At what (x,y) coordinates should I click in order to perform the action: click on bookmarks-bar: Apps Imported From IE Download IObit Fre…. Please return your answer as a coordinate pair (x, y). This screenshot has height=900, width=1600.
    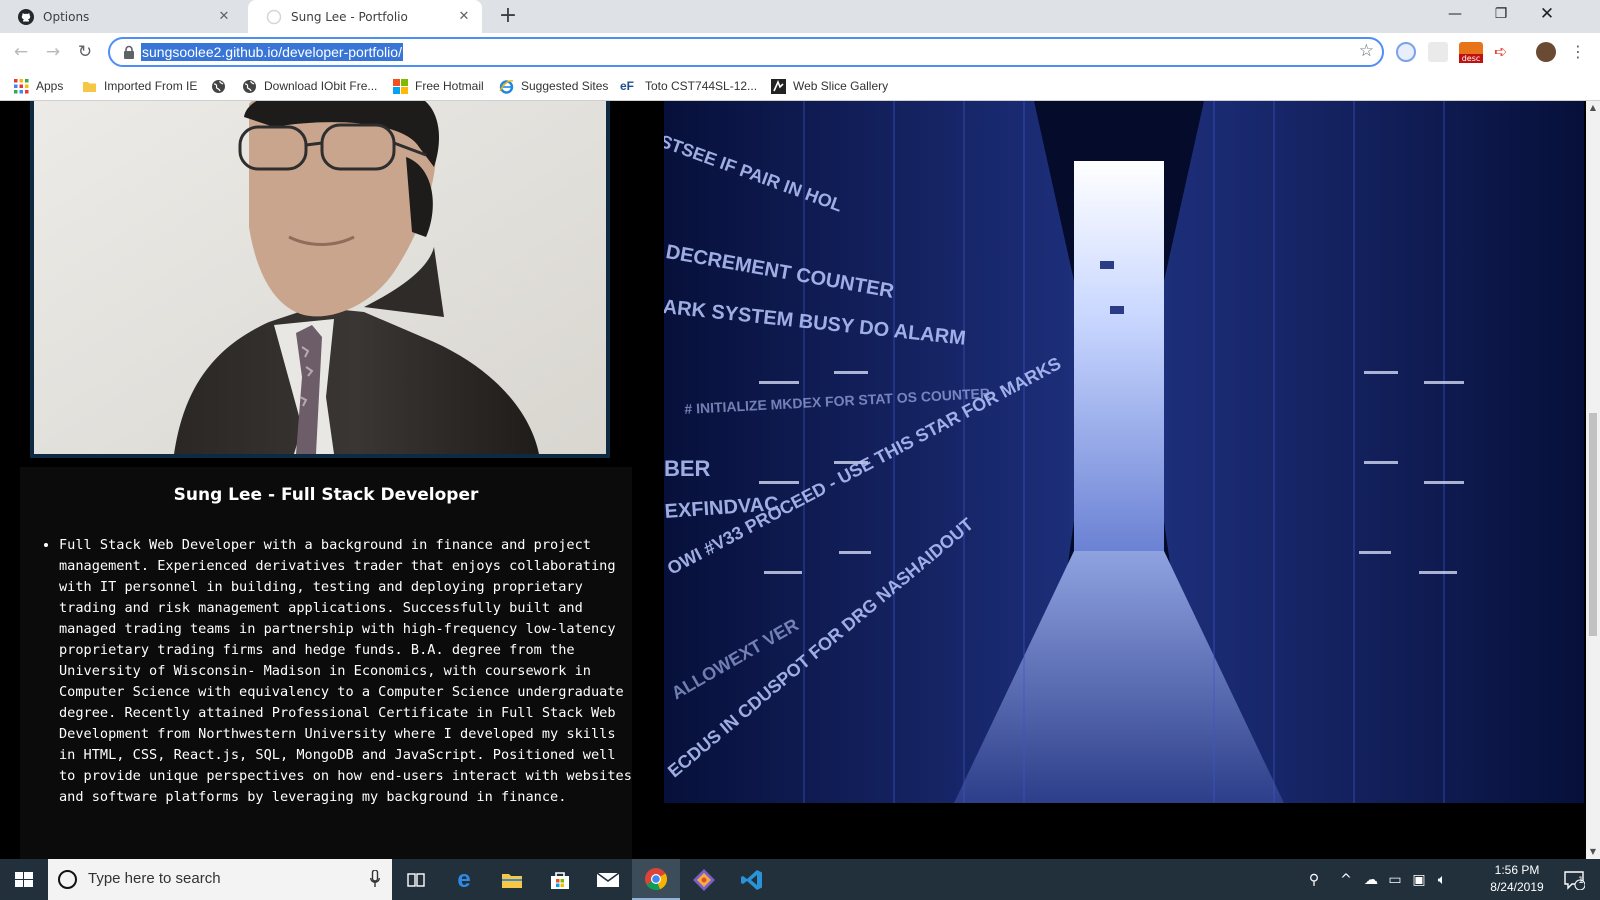
    Looking at the image, I should click on (800, 85).